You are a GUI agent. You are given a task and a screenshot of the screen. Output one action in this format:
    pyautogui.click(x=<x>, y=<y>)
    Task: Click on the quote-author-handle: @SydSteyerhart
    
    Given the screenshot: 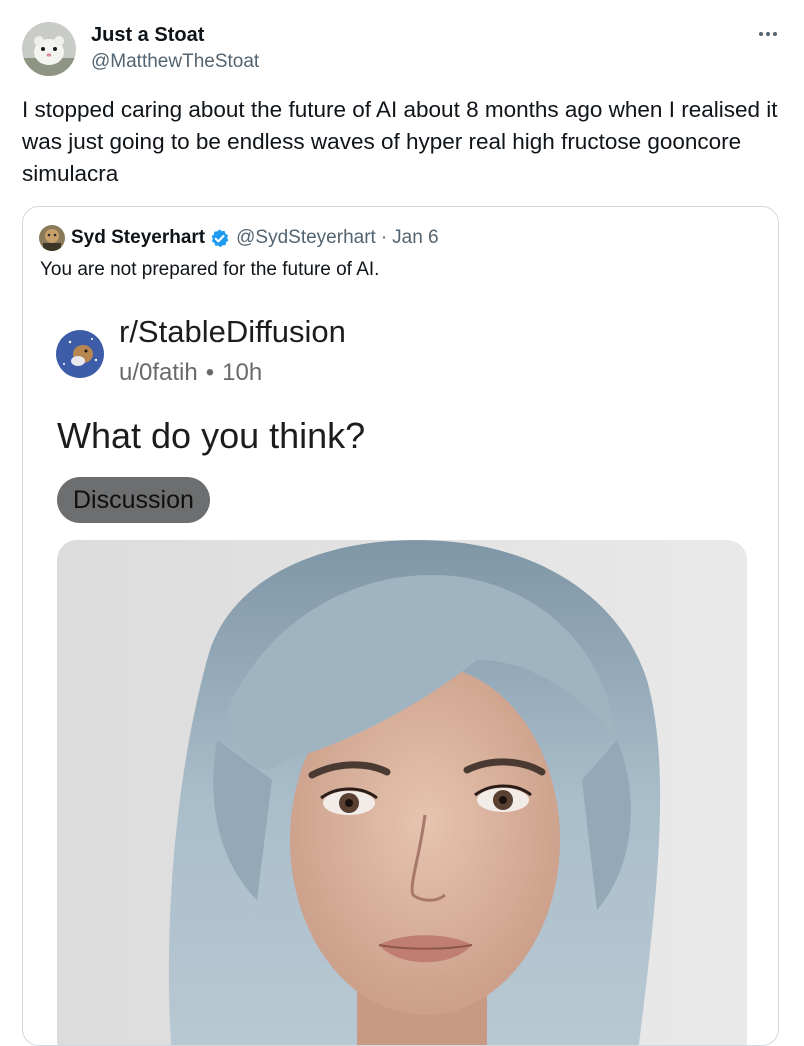 What is the action you would take?
    pyautogui.click(x=306, y=238)
    